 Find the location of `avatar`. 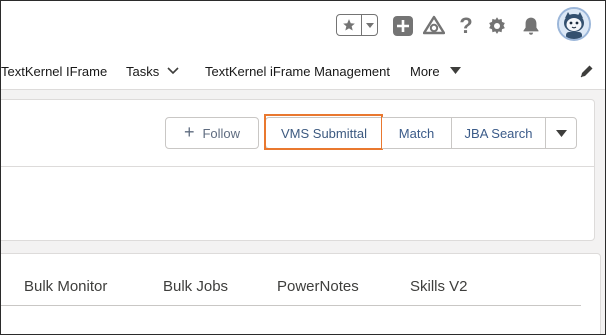

avatar is located at coordinates (574, 24).